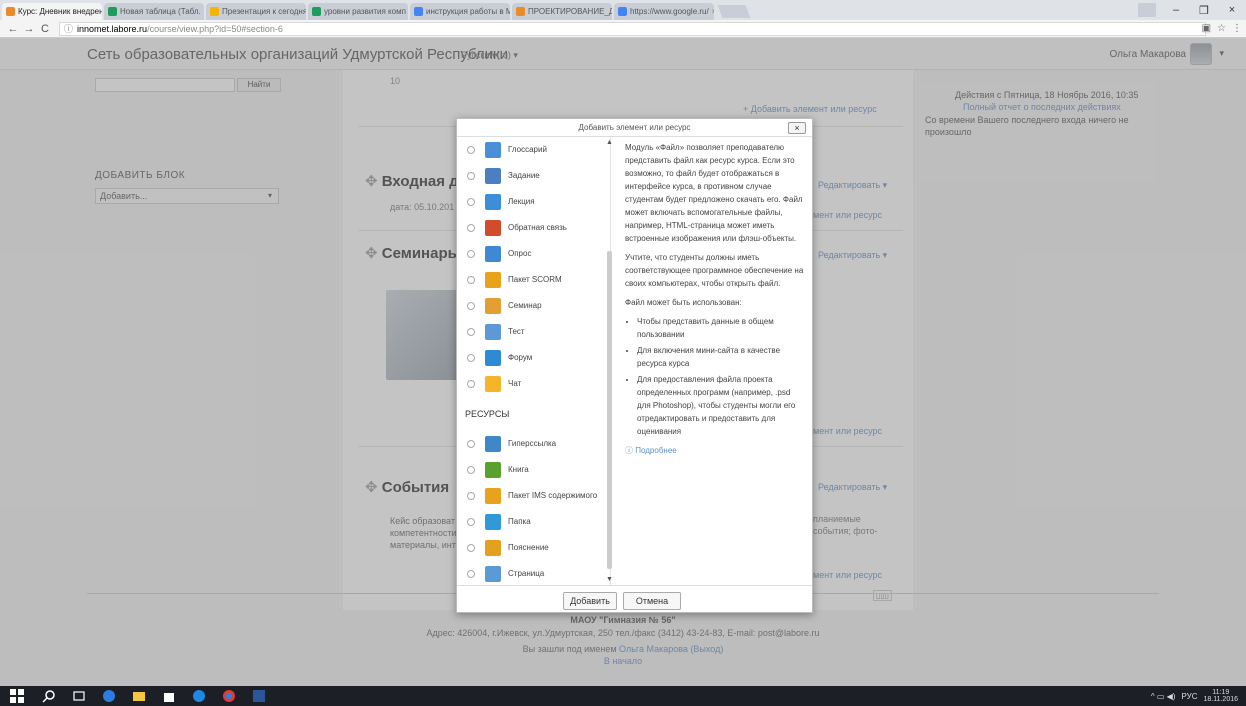  Describe the element at coordinates (532, 332) in the screenshot. I see `chooser-option: Тест` at that location.